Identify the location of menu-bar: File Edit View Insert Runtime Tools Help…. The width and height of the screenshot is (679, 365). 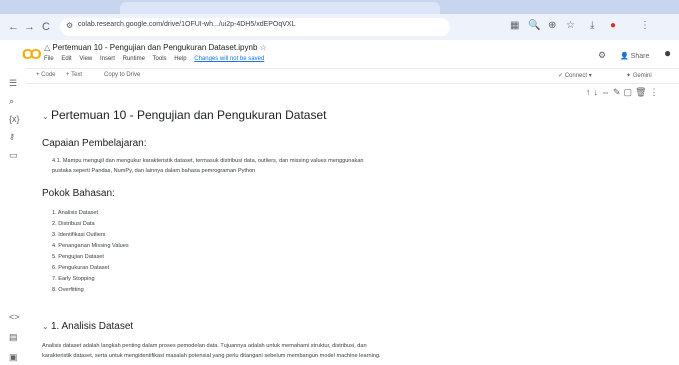
(157, 59).